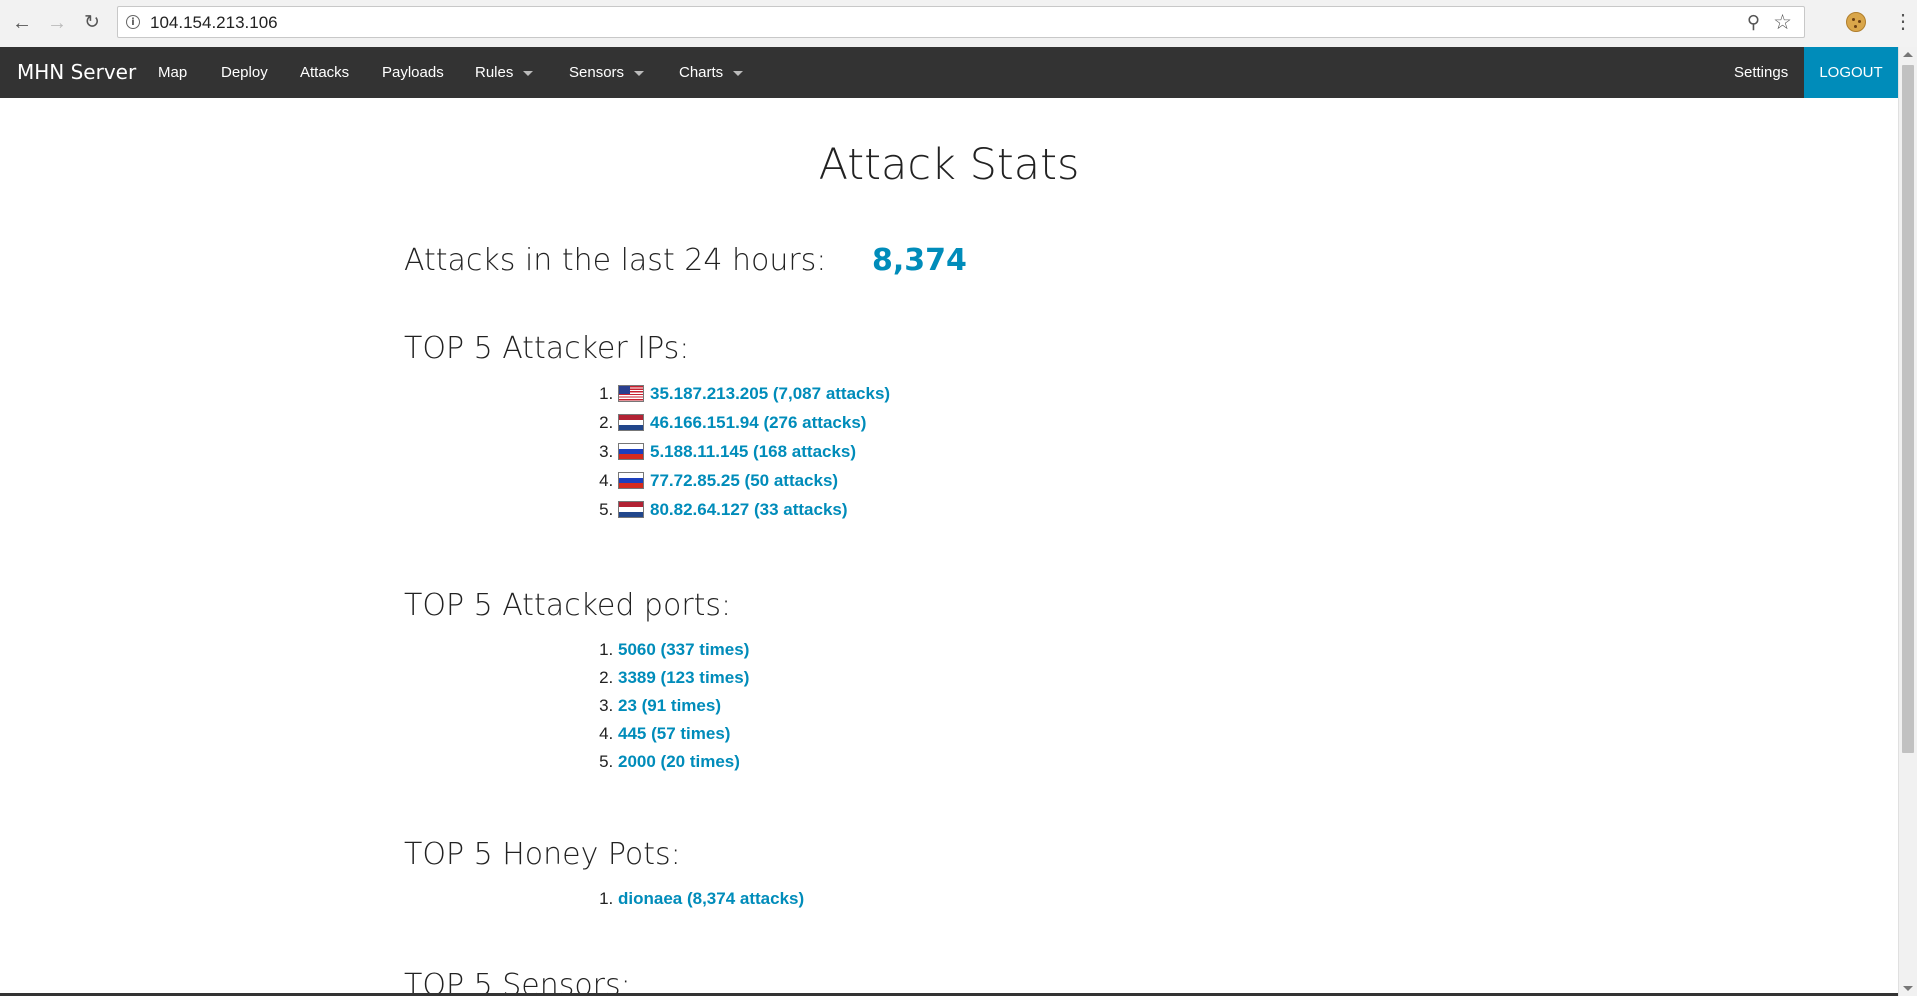 This screenshot has width=1917, height=1004. Describe the element at coordinates (1851, 72) in the screenshot. I see `logout-button: LOGOUT` at that location.